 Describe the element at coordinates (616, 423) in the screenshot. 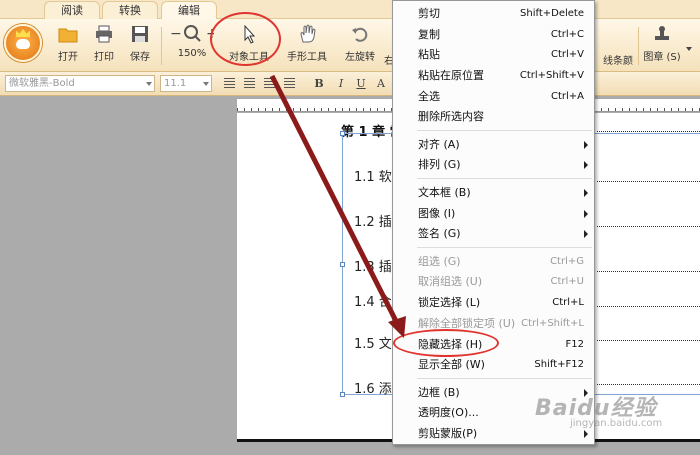

I see `baidu-watermark-url: jingyan.baidu.com` at that location.